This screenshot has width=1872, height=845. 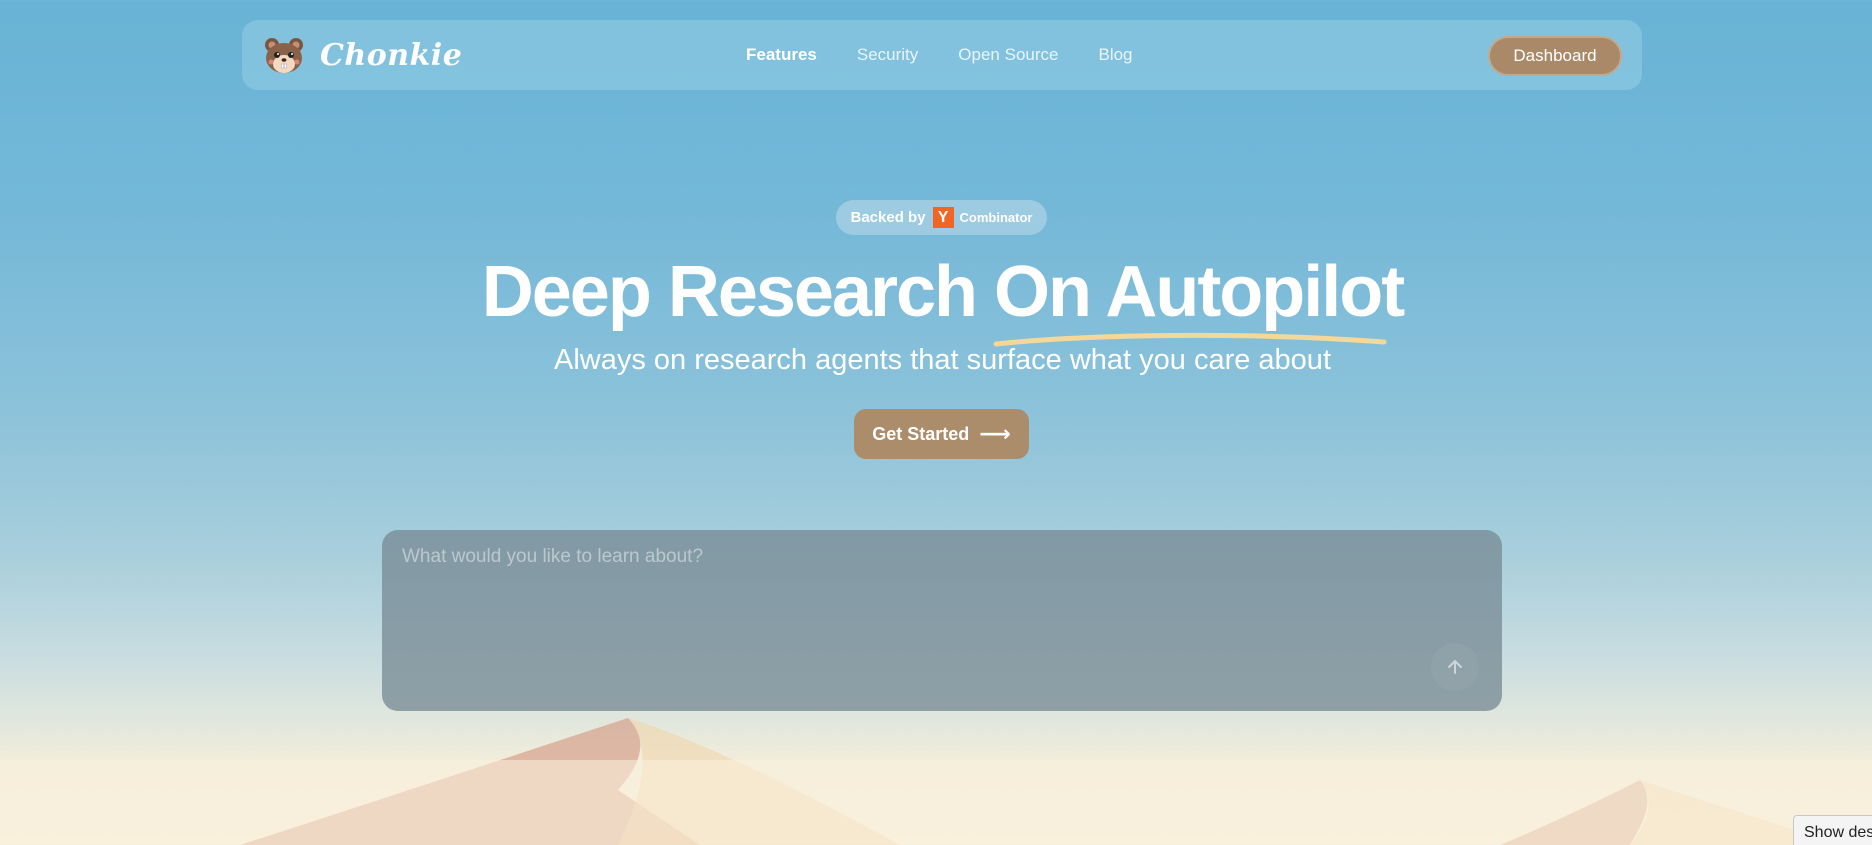 What do you see at coordinates (391, 55) in the screenshot?
I see `brand-name: Chonkie` at bounding box center [391, 55].